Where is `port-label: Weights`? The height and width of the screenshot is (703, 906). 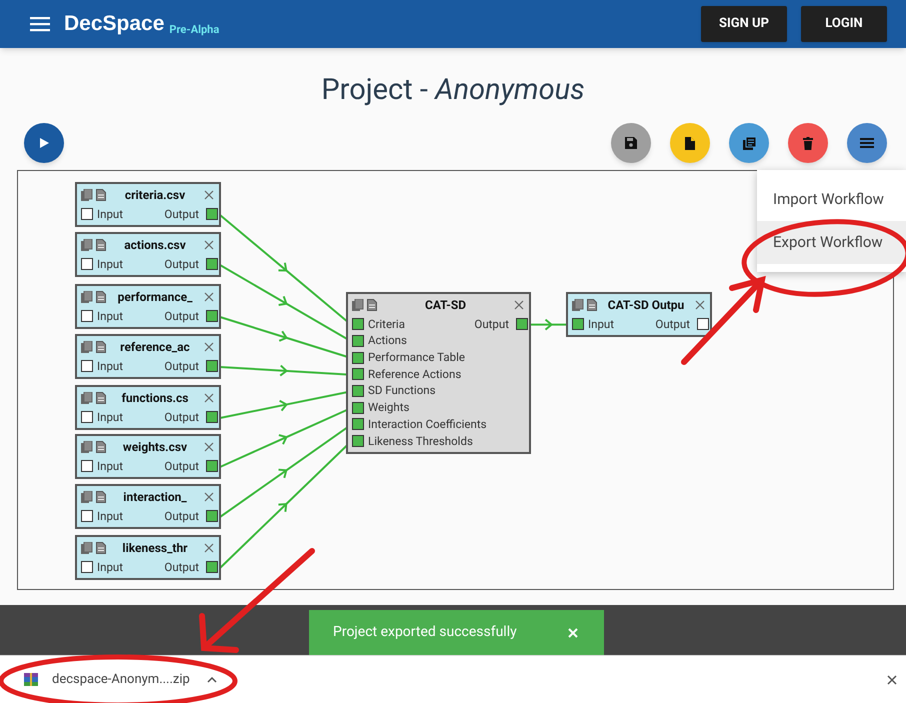
port-label: Weights is located at coordinates (389, 407).